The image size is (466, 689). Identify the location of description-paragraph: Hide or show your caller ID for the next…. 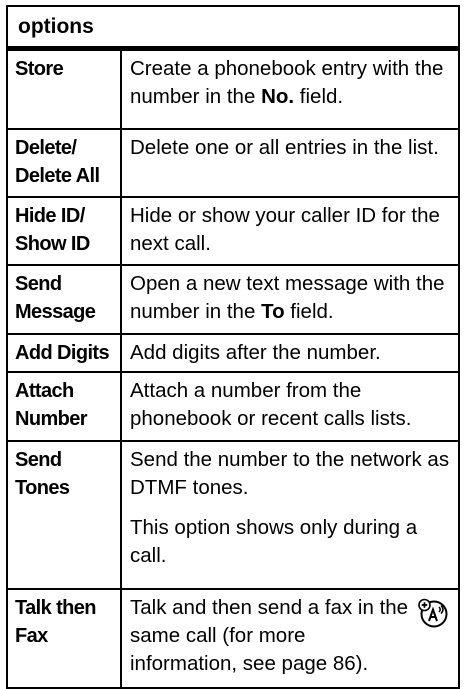
(285, 229).